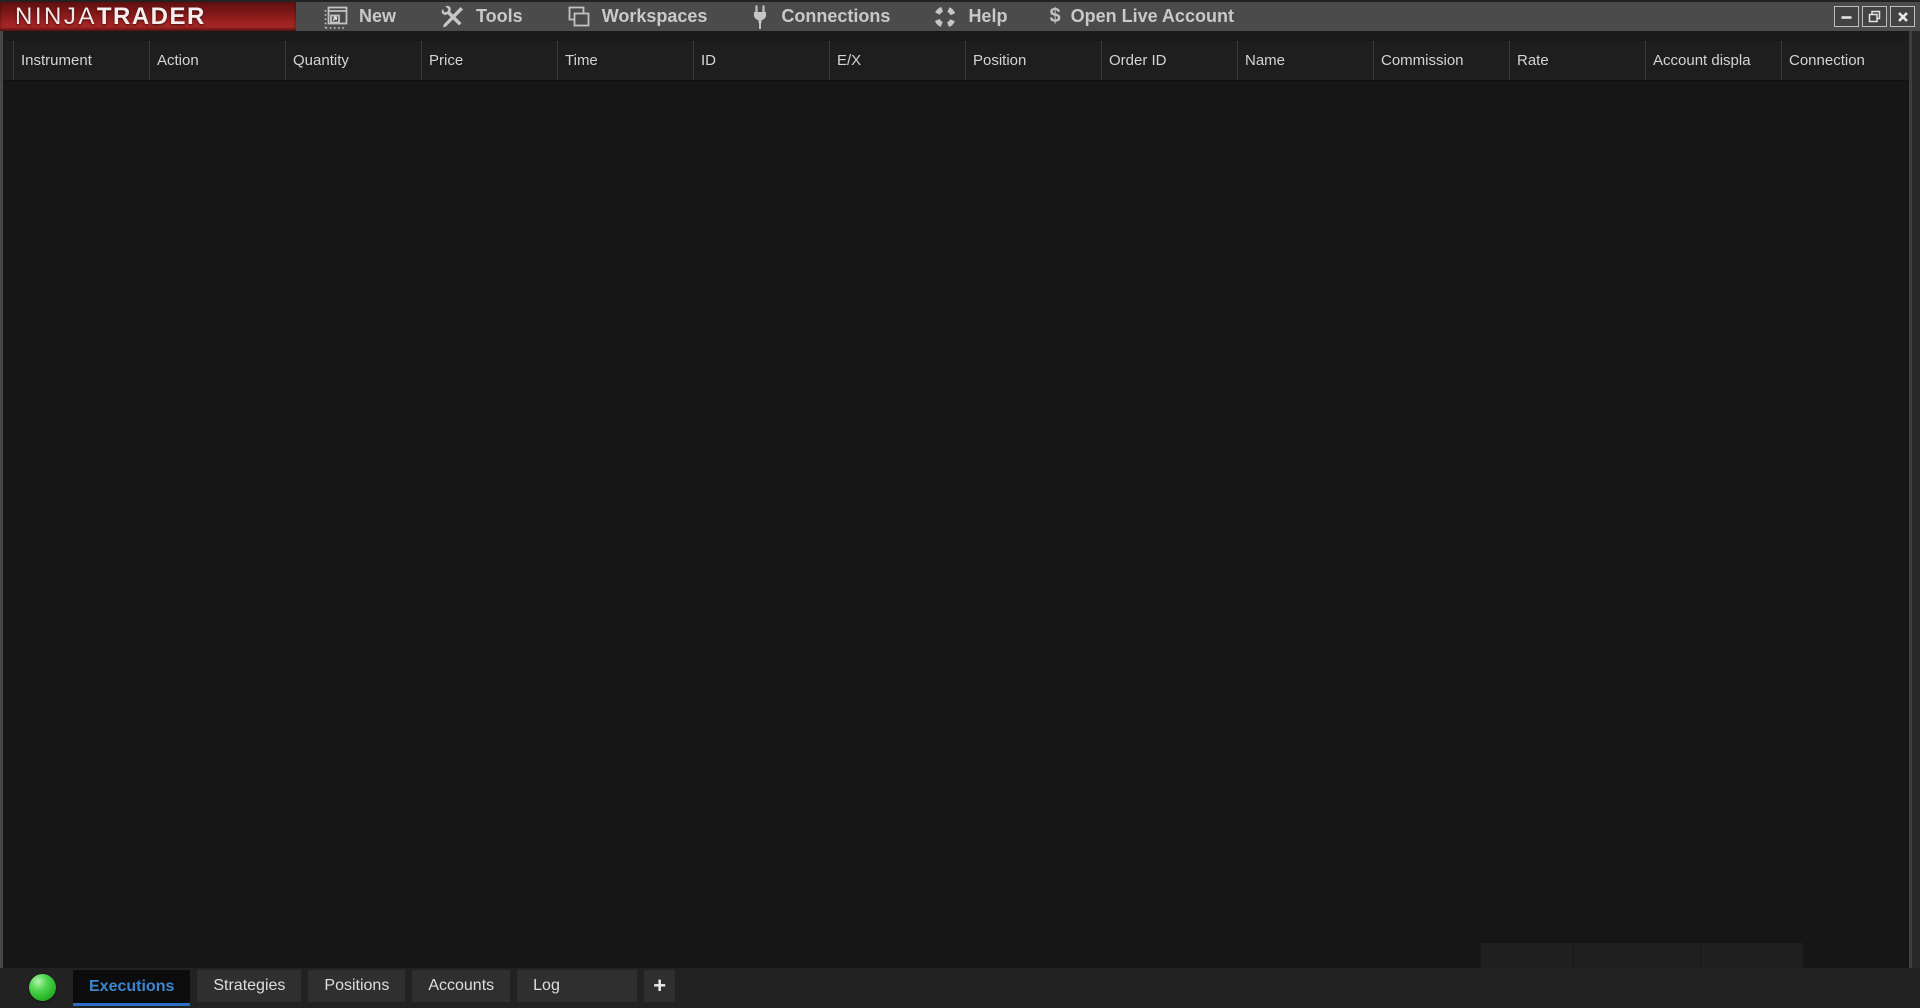  I want to click on column-header-position: Position, so click(1033, 60).